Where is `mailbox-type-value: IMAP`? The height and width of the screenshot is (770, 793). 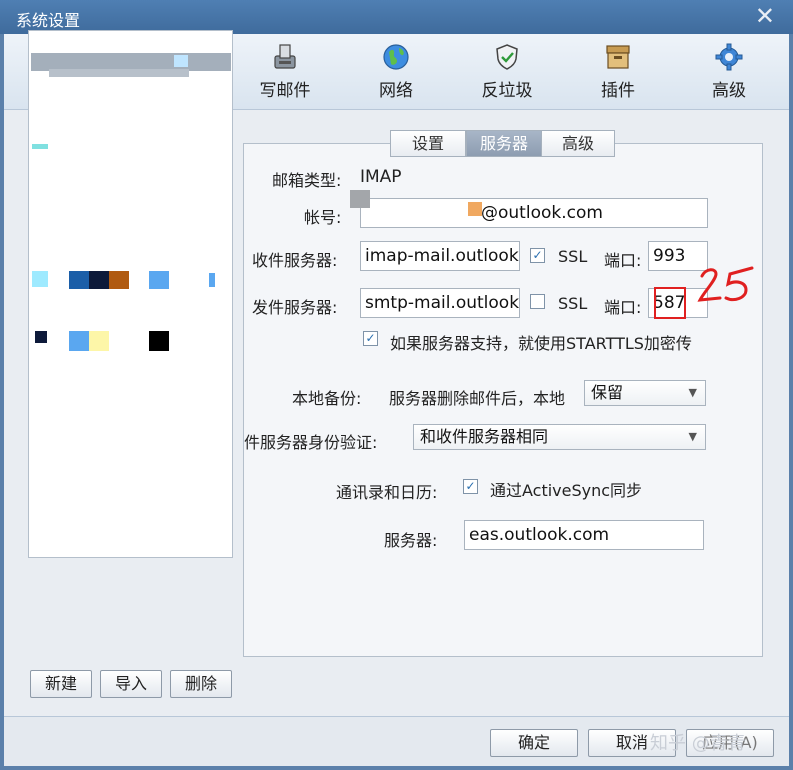 mailbox-type-value: IMAP is located at coordinates (381, 177).